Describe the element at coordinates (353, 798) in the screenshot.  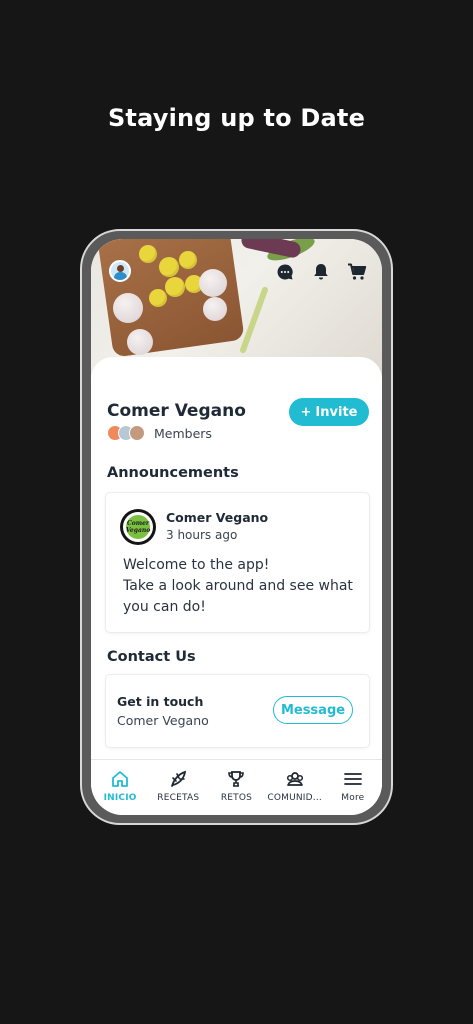
I see `nav-label: More` at that location.